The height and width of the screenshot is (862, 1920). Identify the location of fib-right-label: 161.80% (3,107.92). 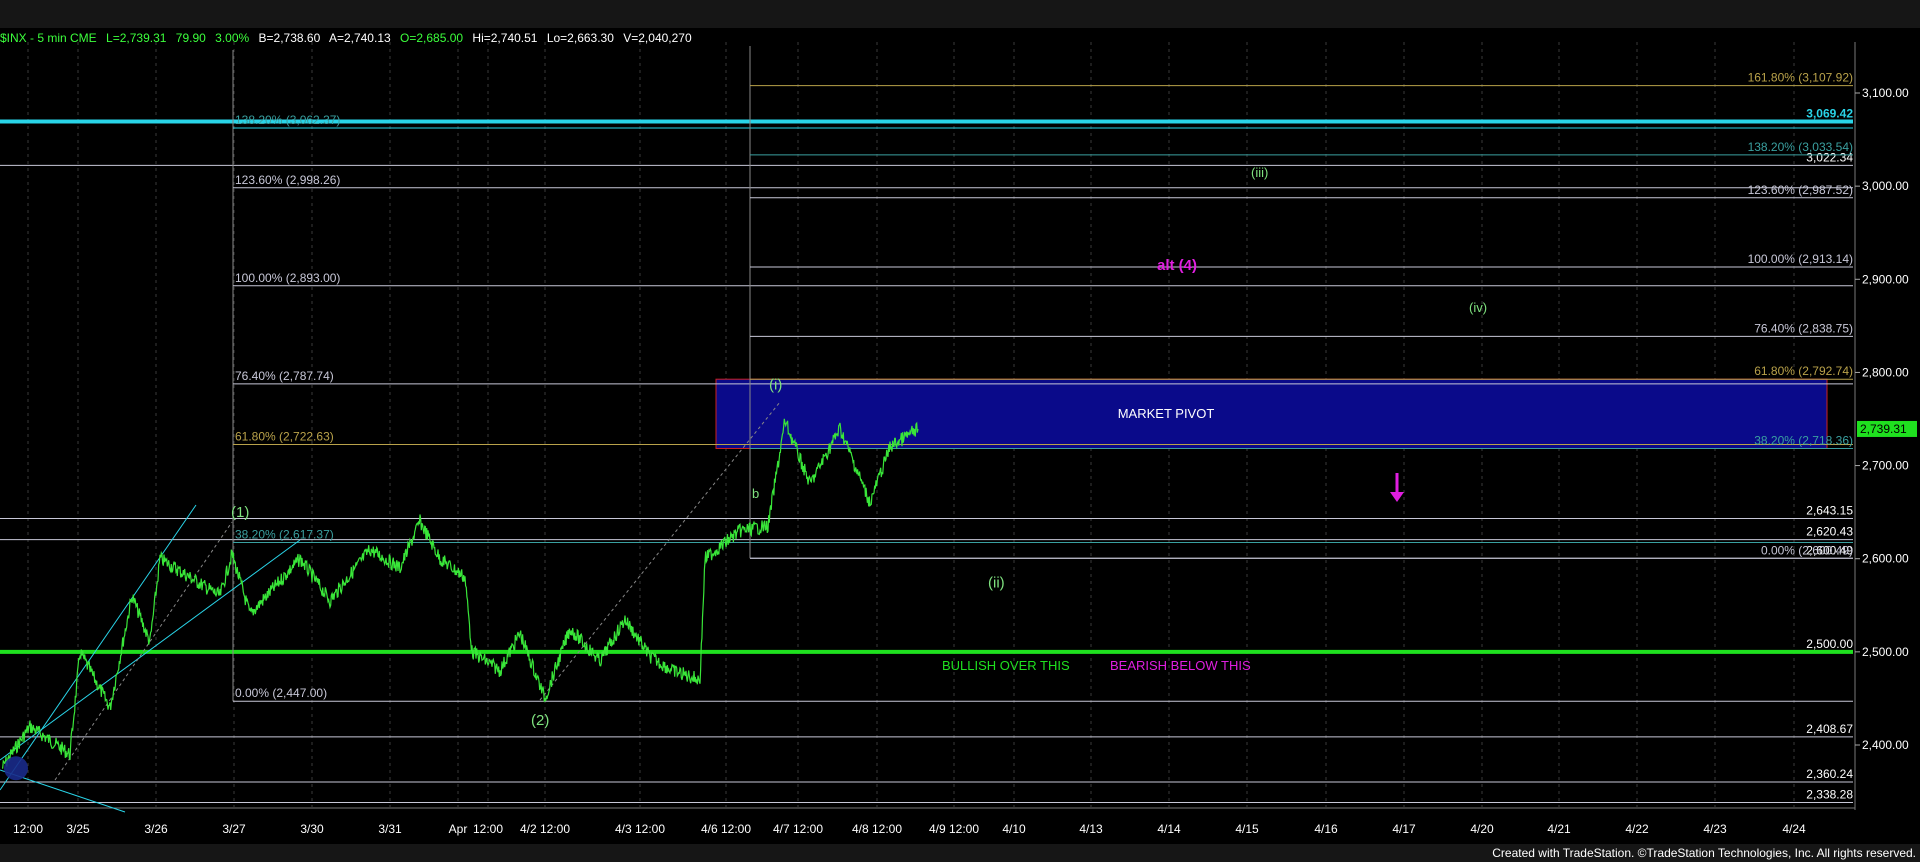
(1800, 78).